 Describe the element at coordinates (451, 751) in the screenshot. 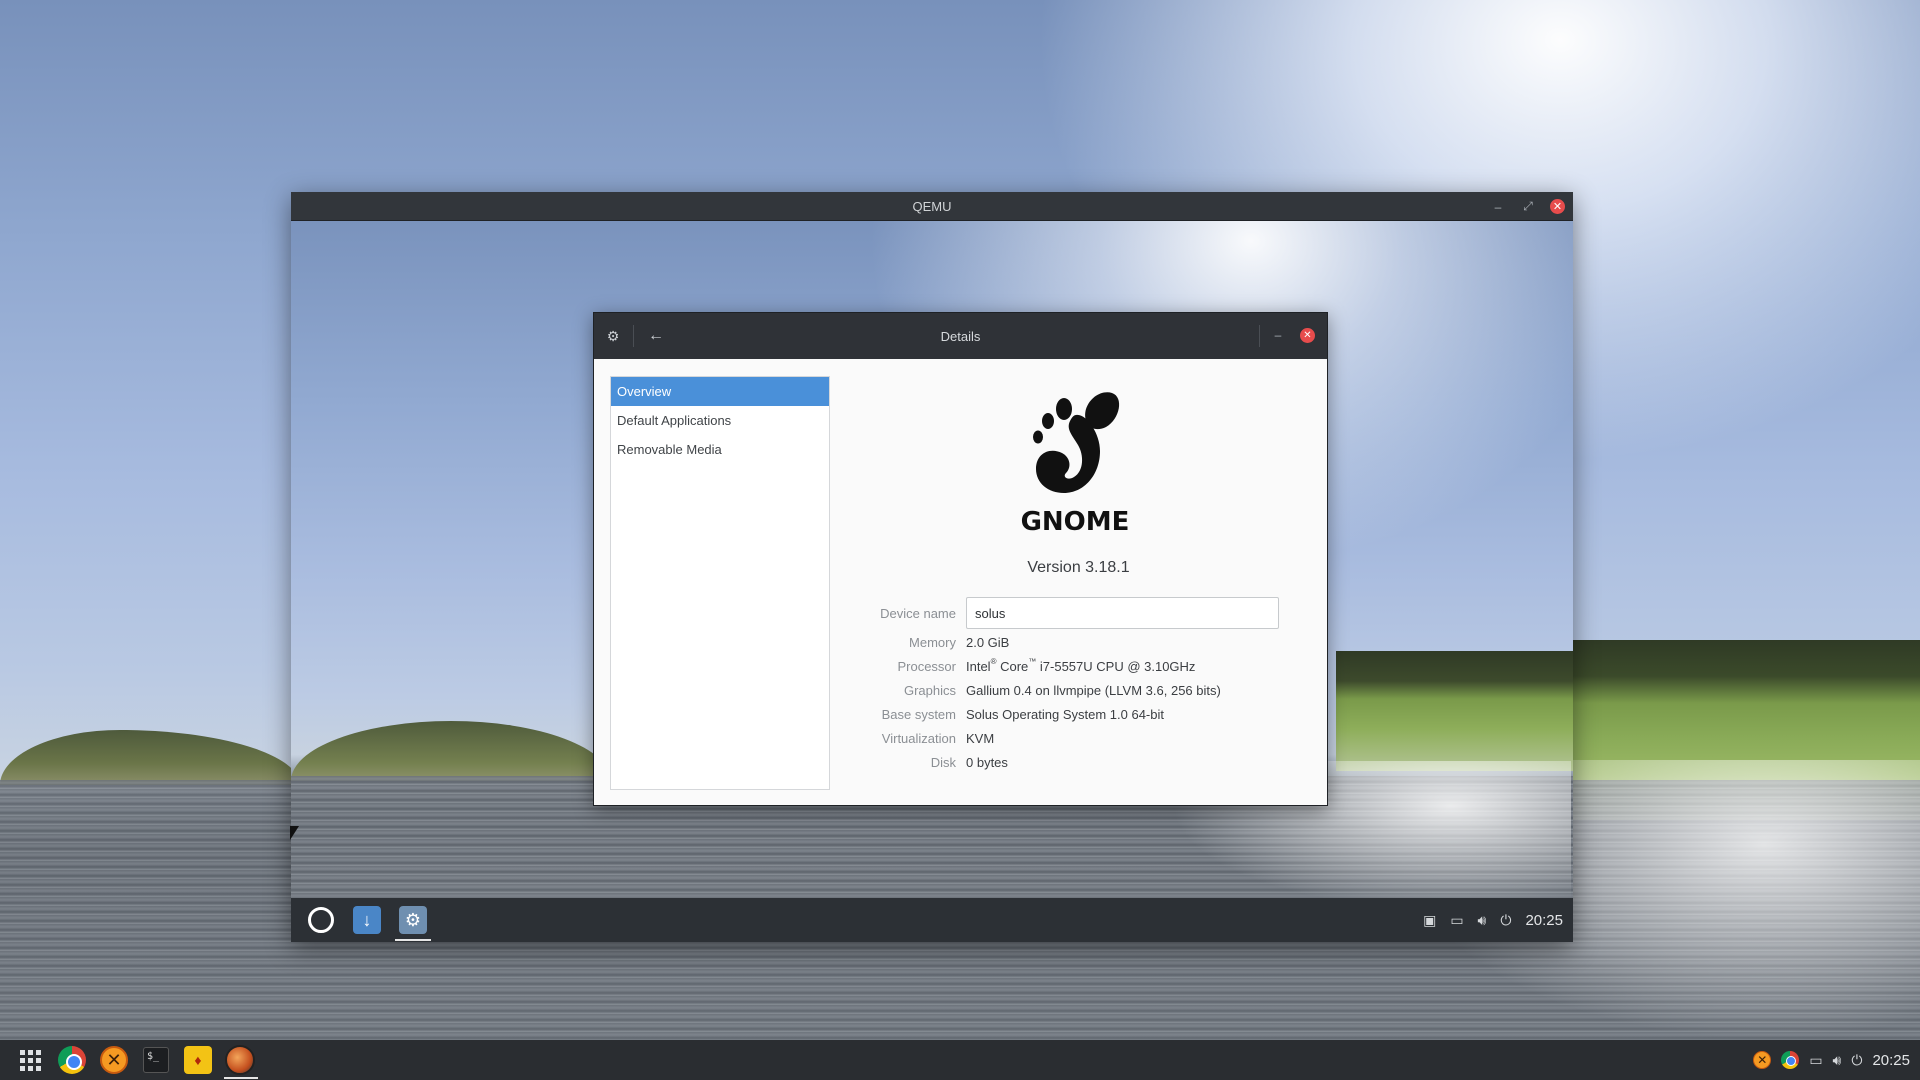

I see `vm-wallpaper-hill` at that location.